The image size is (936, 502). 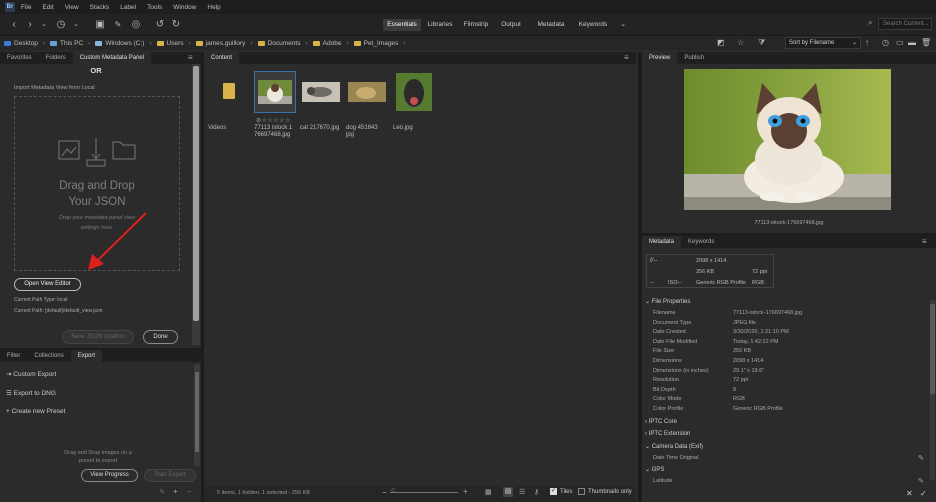 I want to click on workspace-essentials: Essentials, so click(x=402, y=25).